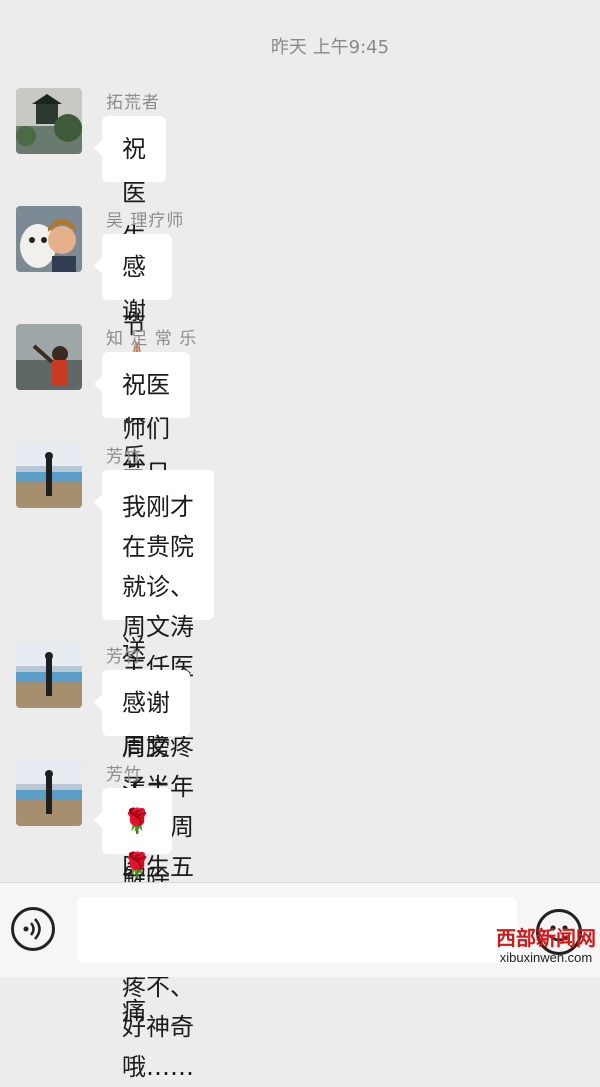  I want to click on sender-name: 吴 理疗师, so click(145, 221).